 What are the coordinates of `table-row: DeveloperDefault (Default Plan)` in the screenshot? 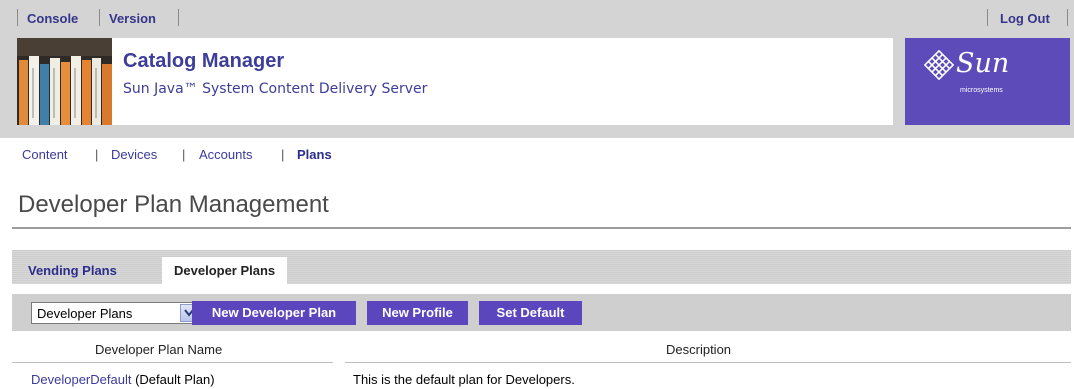 It's located at (123, 379).